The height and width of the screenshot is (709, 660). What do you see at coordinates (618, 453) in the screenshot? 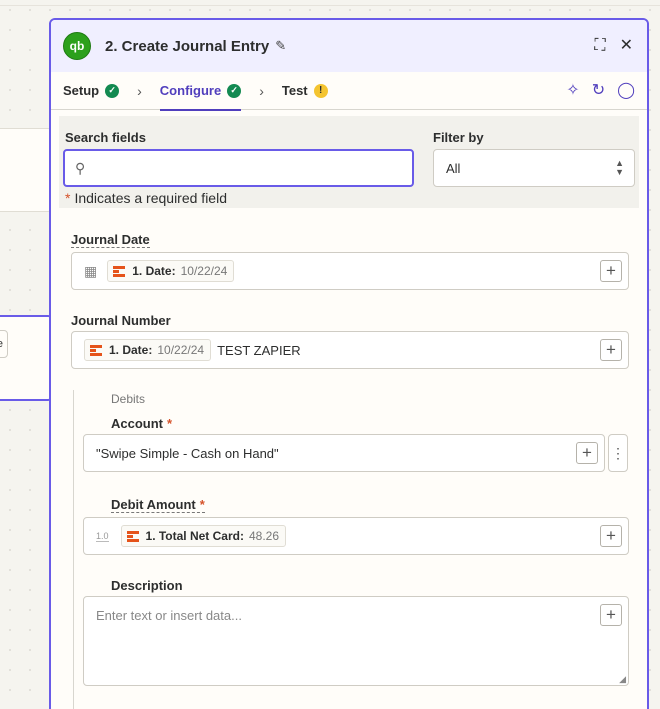
I see `more-options-icon: ⋮` at bounding box center [618, 453].